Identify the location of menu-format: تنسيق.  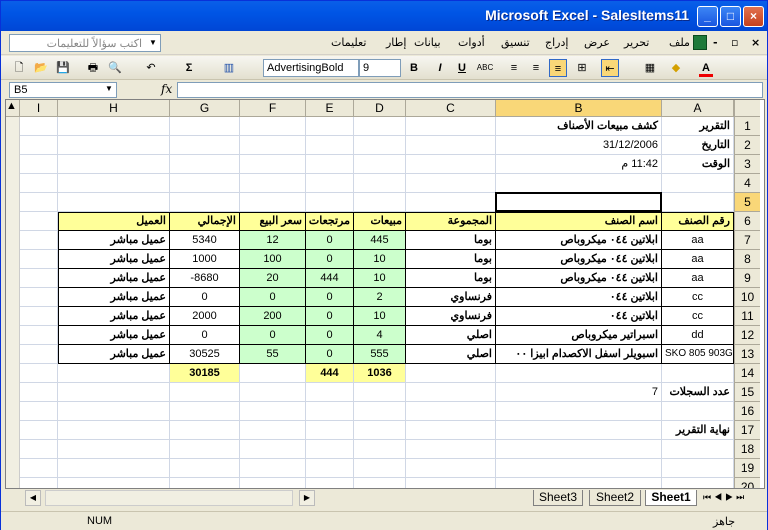
(515, 42).